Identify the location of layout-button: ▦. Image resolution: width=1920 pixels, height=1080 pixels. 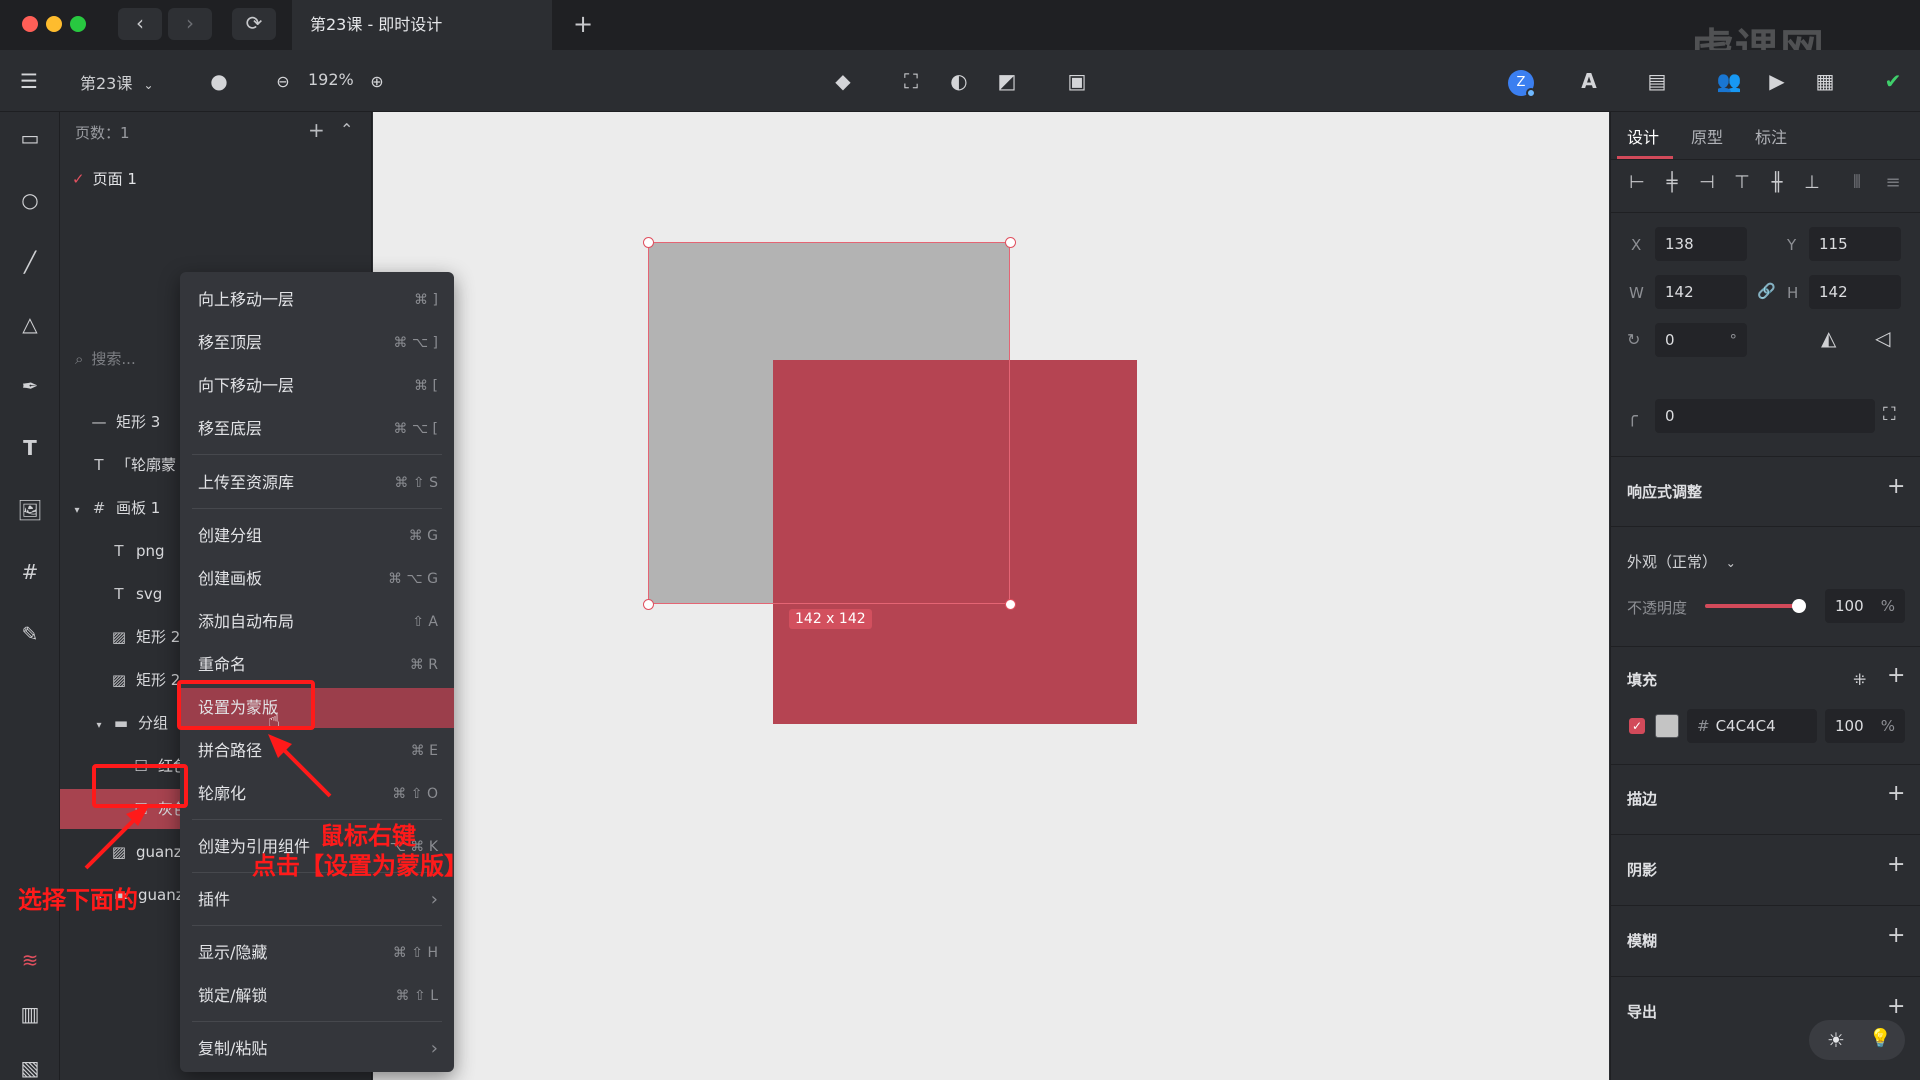
(1825, 81).